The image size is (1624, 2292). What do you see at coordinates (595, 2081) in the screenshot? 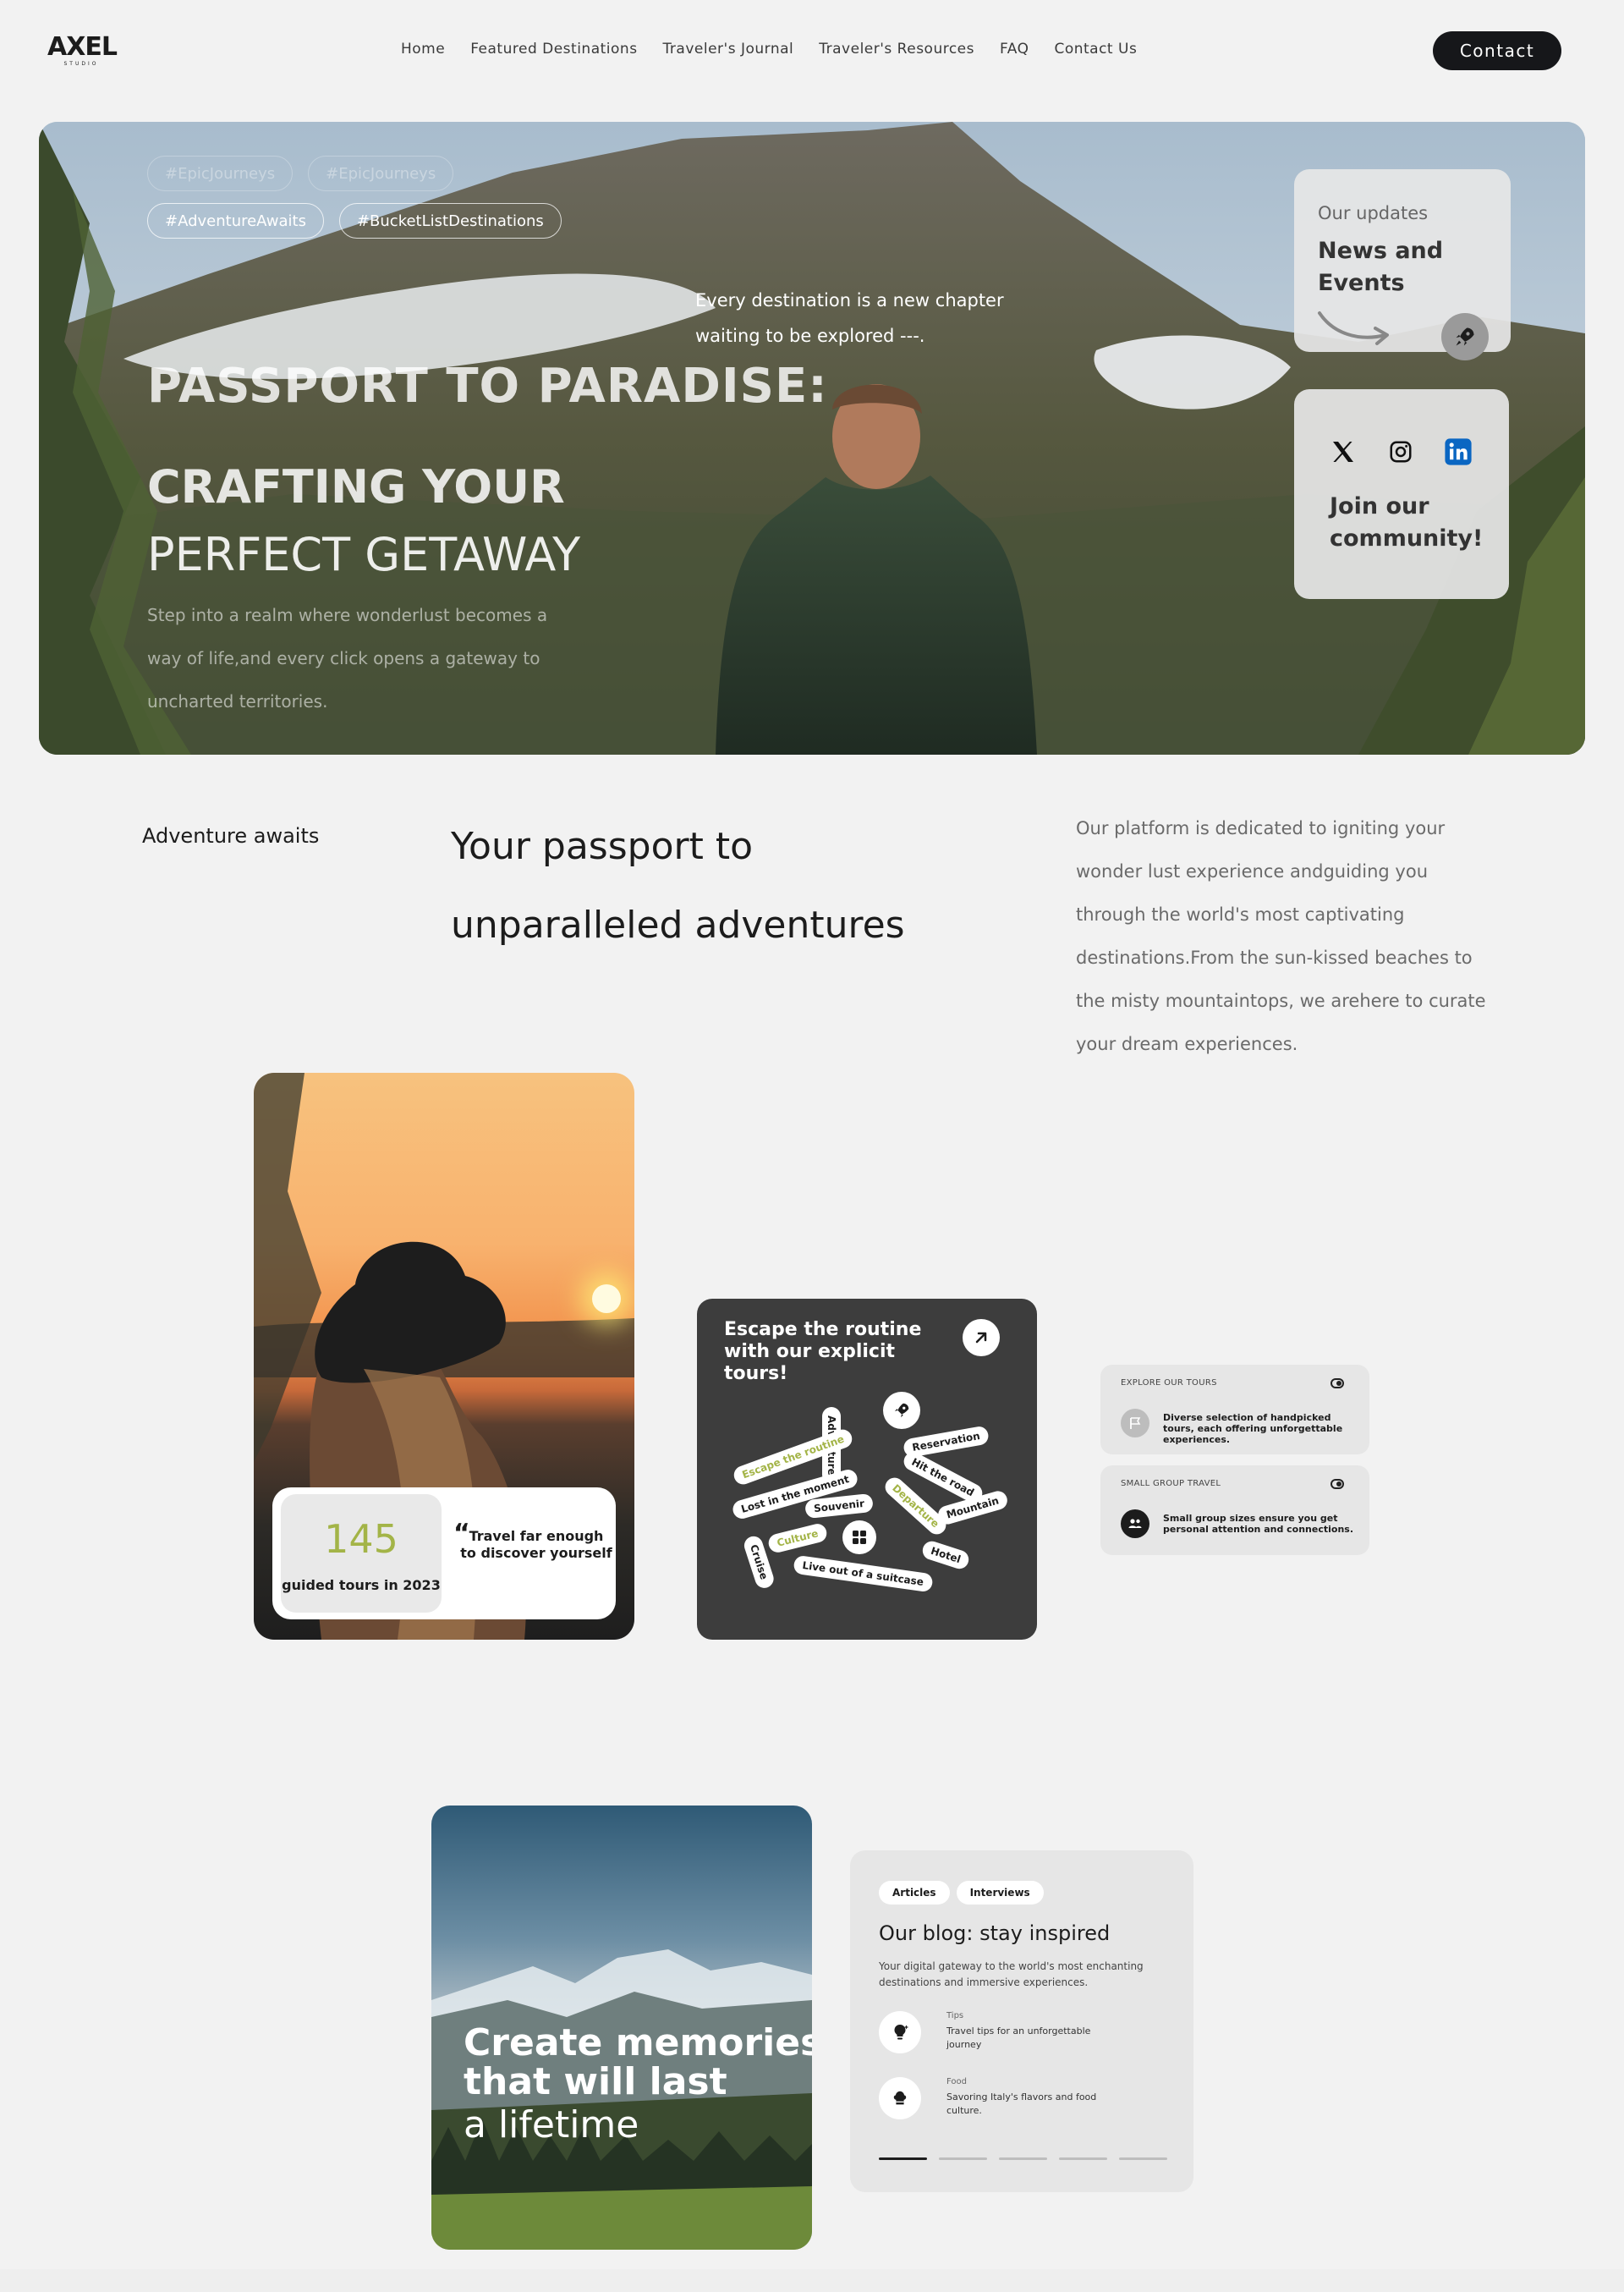
I see `memories-line2: that will last` at bounding box center [595, 2081].